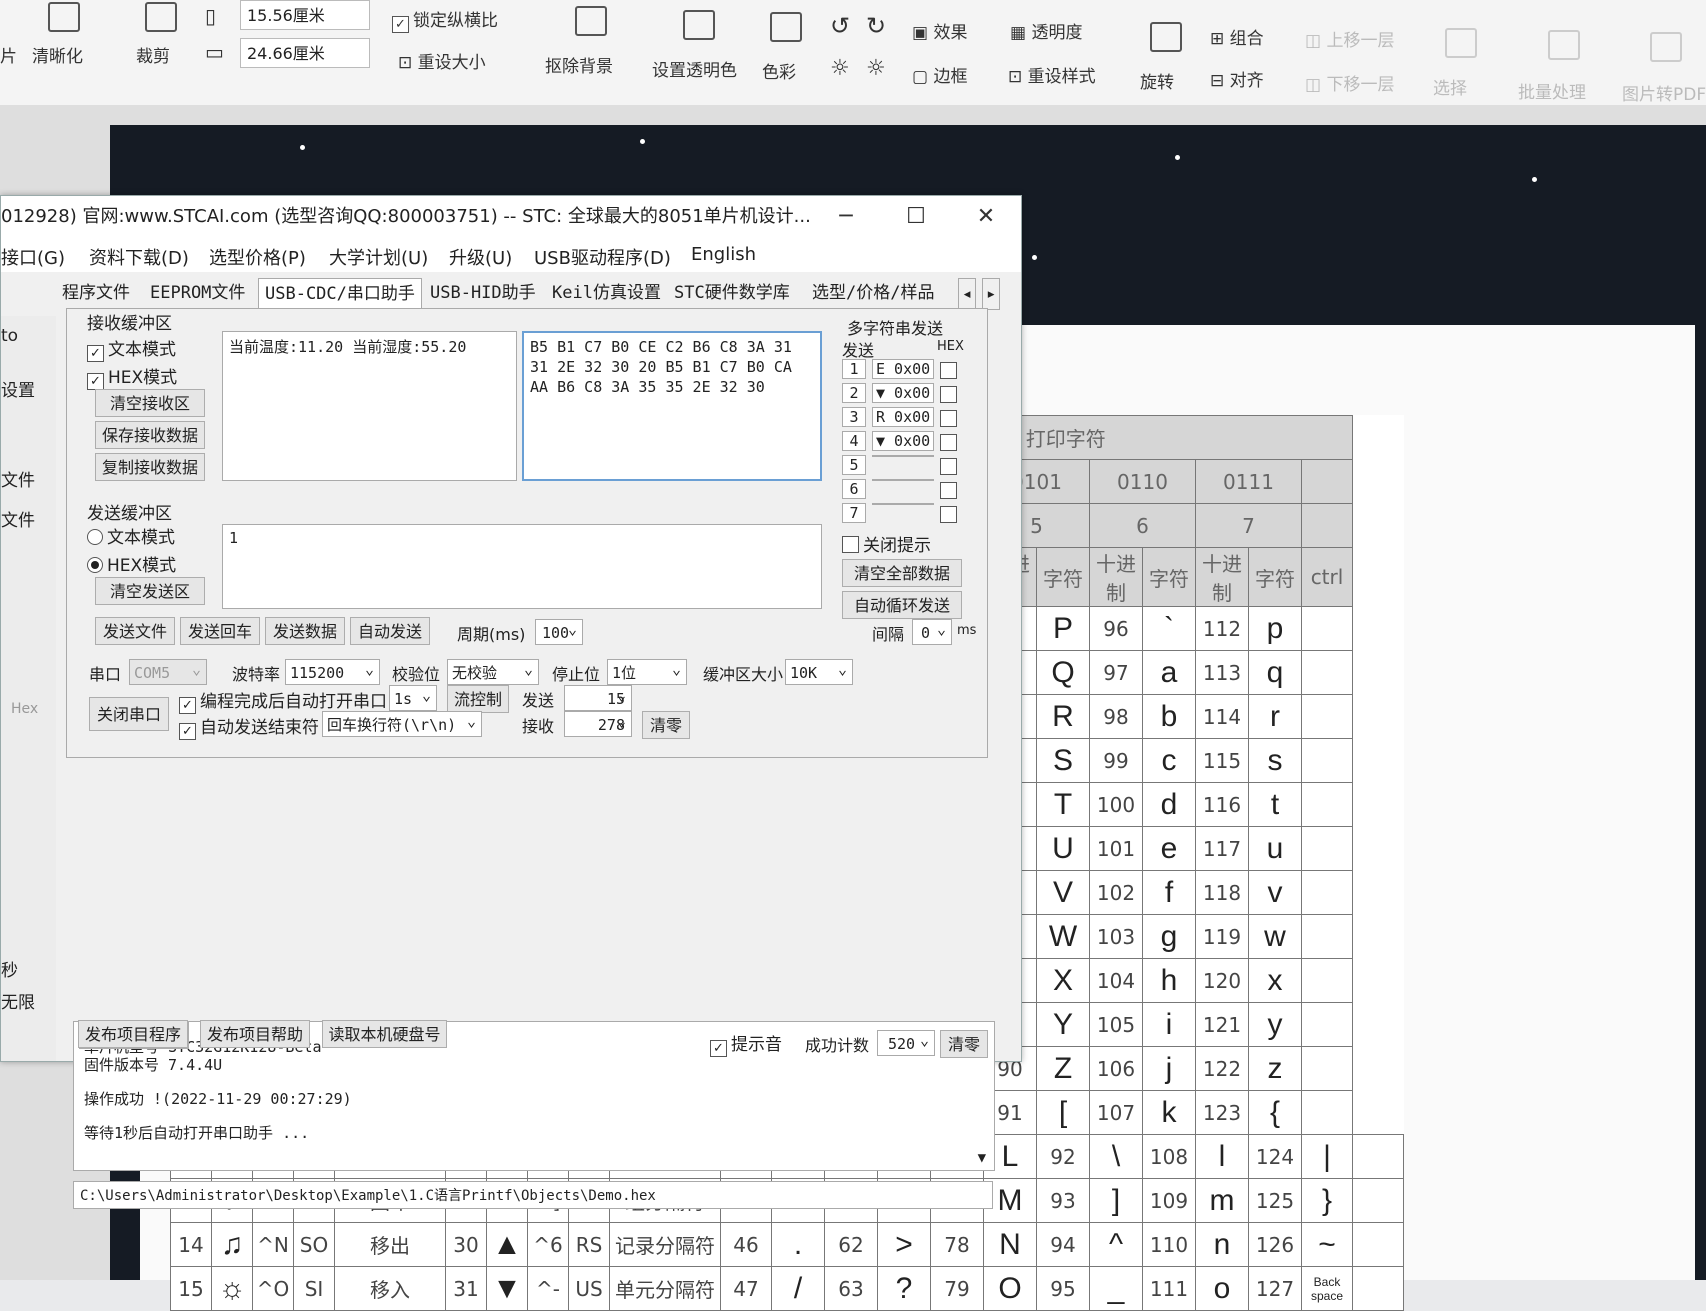 The height and width of the screenshot is (1311, 1706). Describe the element at coordinates (413, 696) in the screenshot. I see `auto-open-delay-select: 1s` at that location.